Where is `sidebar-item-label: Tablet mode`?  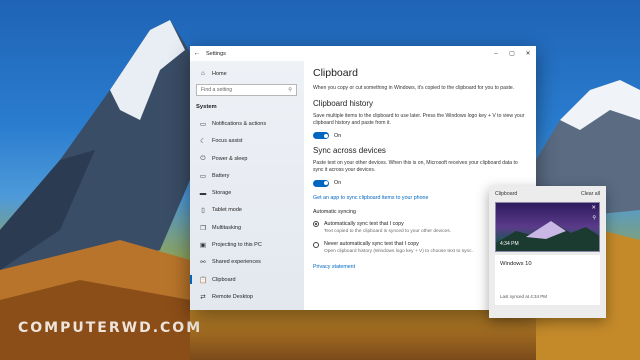
sidebar-item-label: Tablet mode is located at coordinates (227, 210).